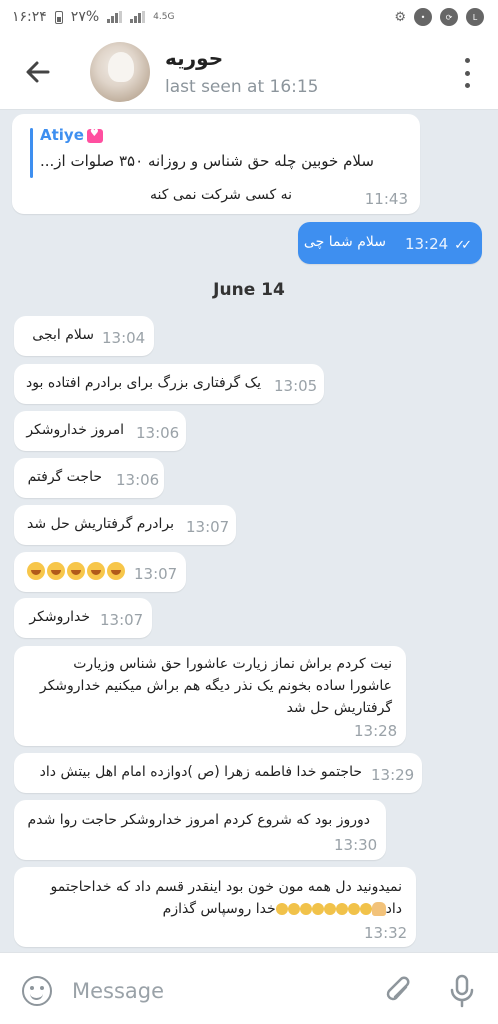 The height and width of the screenshot is (1024, 498). I want to click on signal-icon, so click(115, 17).